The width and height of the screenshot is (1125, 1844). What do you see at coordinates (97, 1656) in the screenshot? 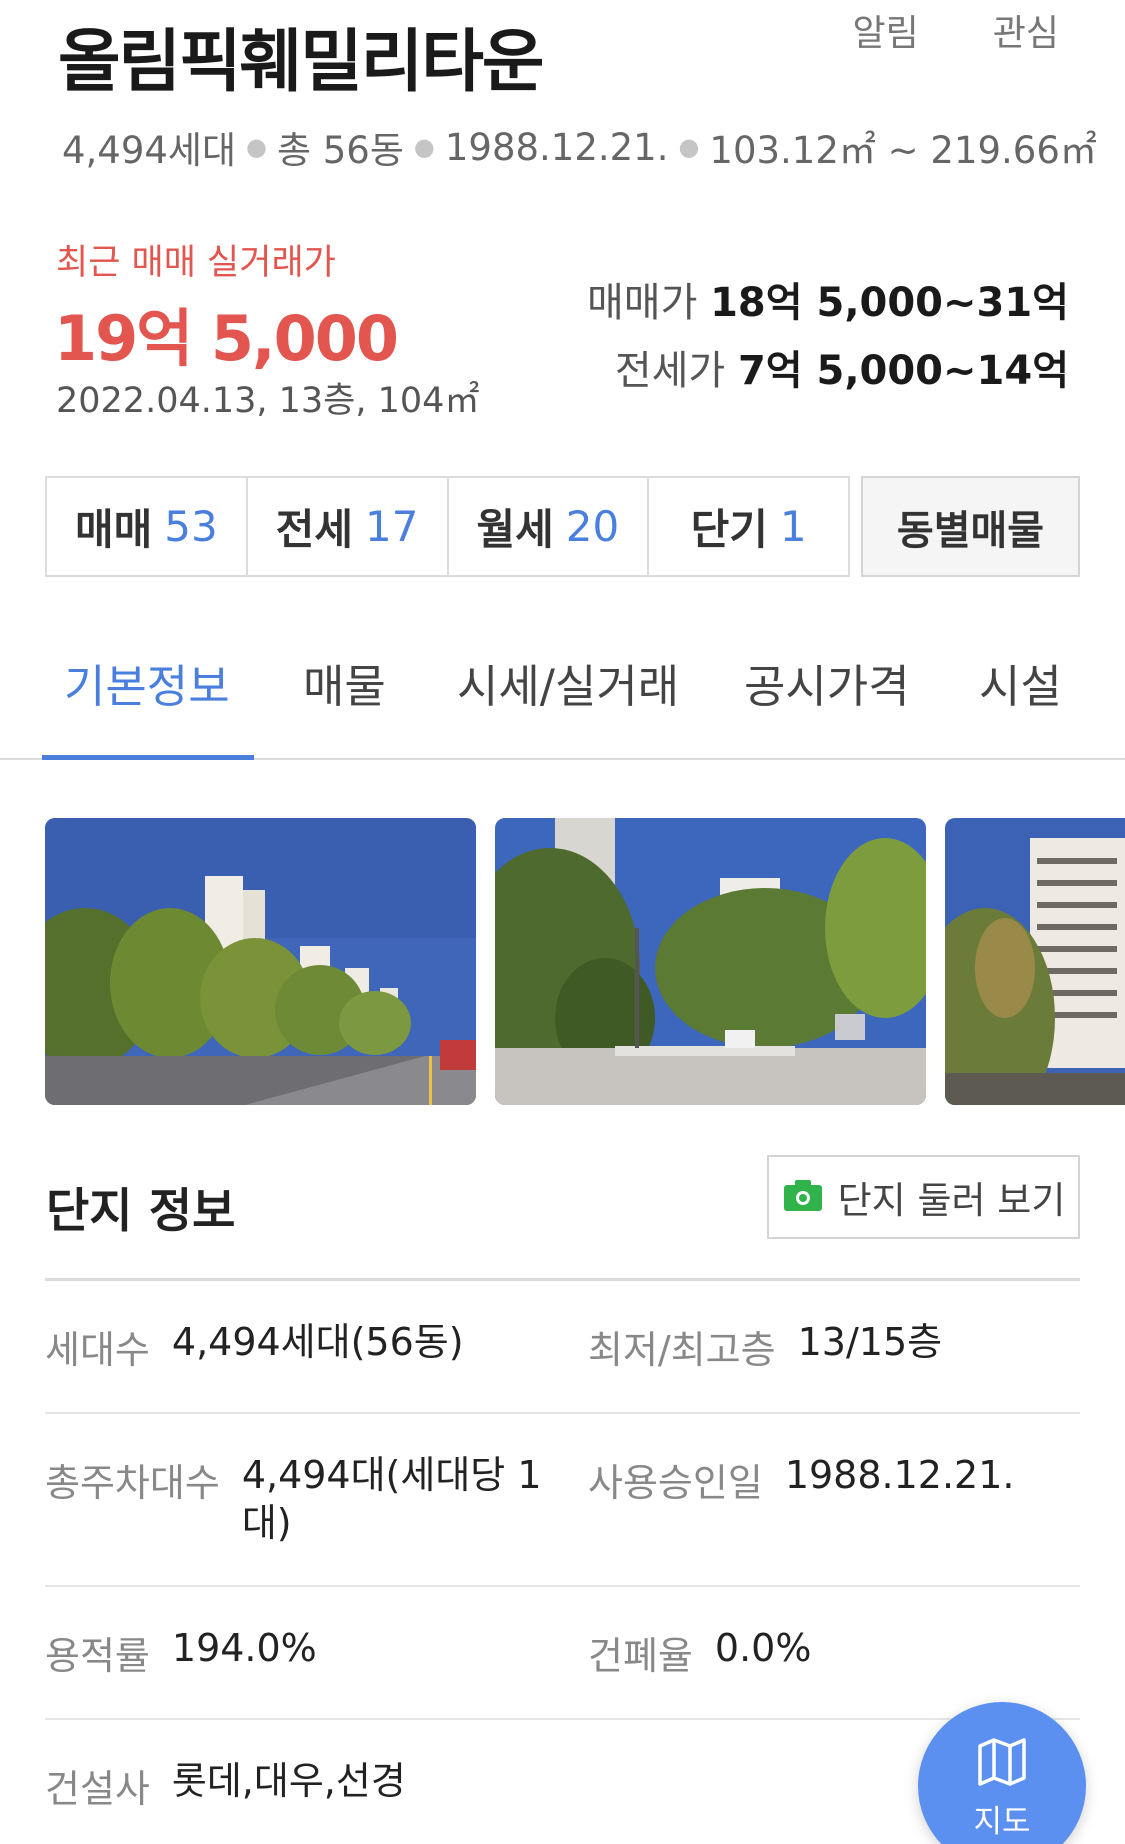
I see `info-key: 용적률` at bounding box center [97, 1656].